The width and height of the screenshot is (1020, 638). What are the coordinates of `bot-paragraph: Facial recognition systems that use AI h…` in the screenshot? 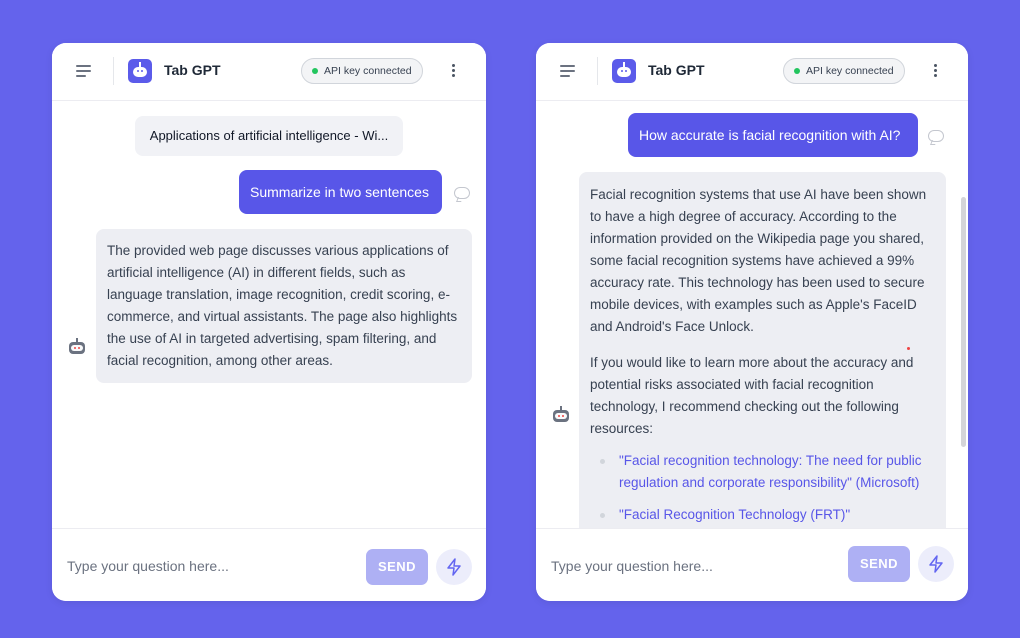 It's located at (758, 260).